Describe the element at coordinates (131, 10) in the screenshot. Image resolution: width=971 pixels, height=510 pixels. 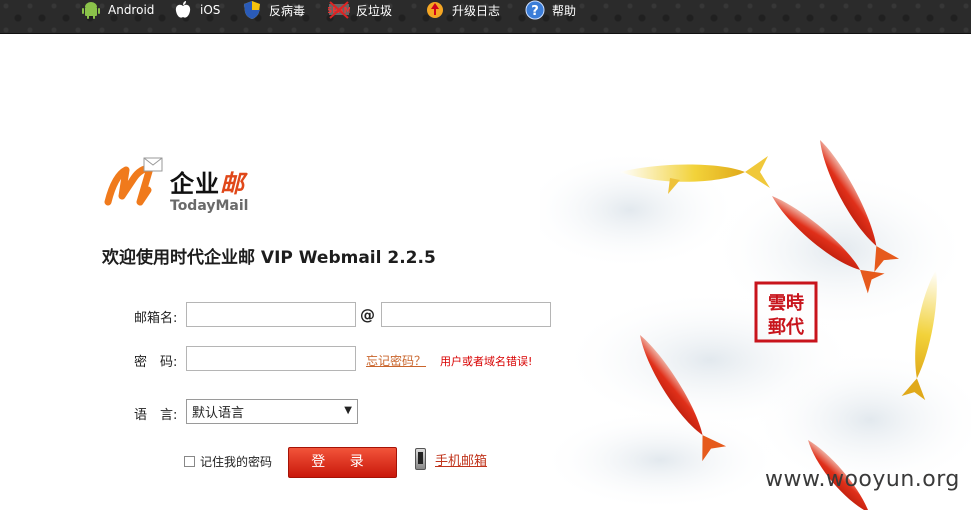
I see `nav-label: Android` at that location.